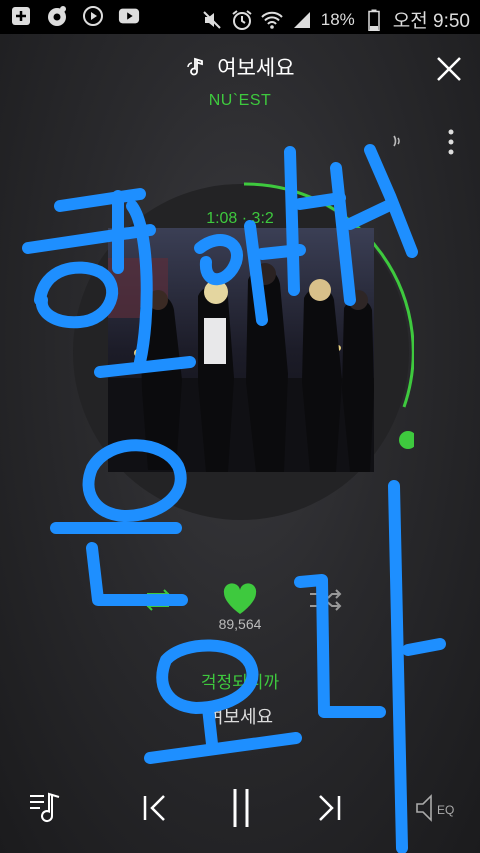  Describe the element at coordinates (212, 20) in the screenshot. I see `mute-icon` at that location.